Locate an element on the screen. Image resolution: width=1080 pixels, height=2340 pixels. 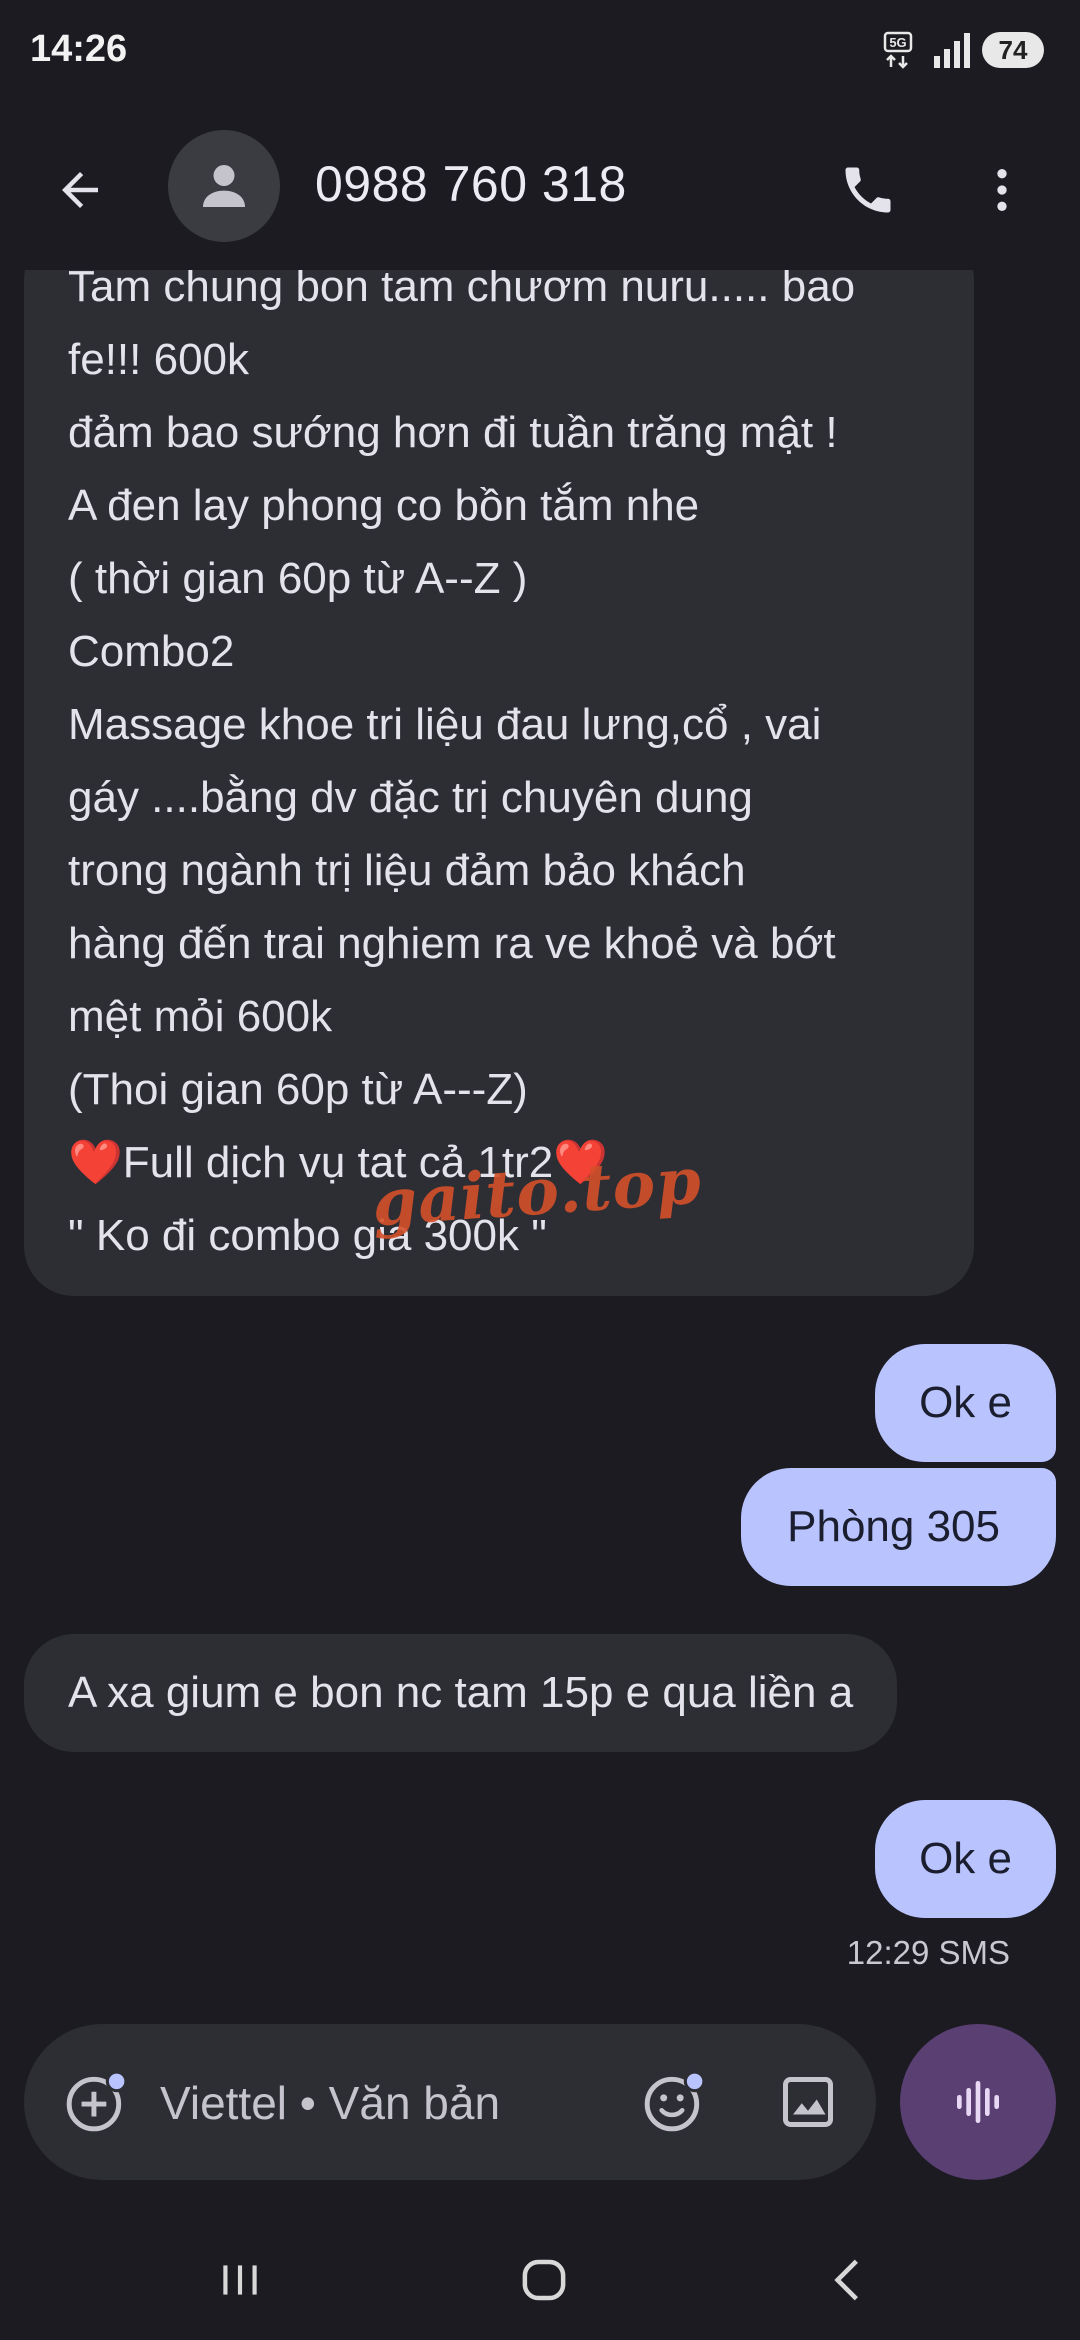
message-line: A đen lay phong co bồn tắm nhe is located at coordinates (384, 505).